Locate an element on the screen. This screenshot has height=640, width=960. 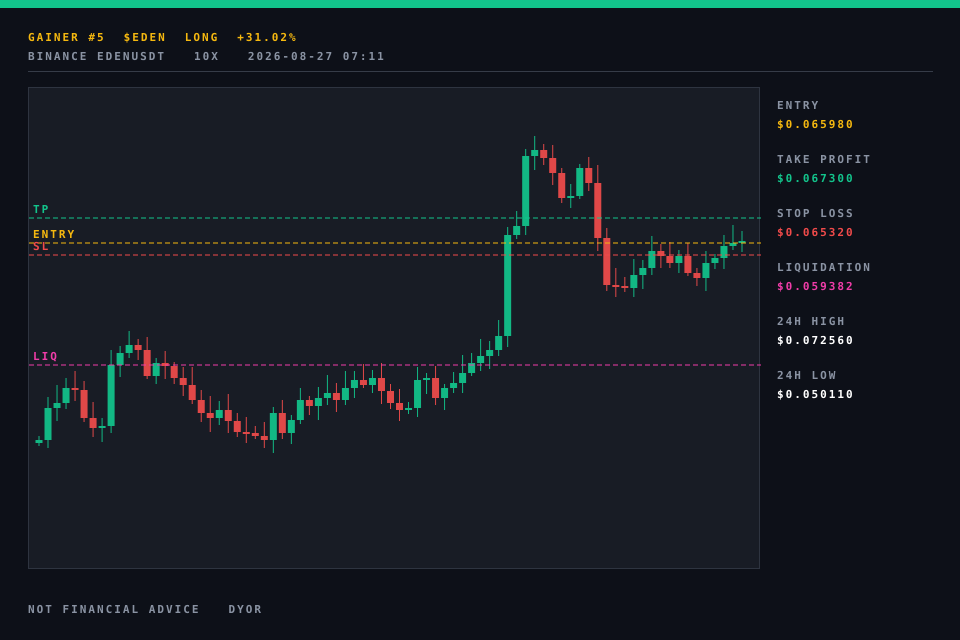
signal-title: LONG is located at coordinates (202, 37).